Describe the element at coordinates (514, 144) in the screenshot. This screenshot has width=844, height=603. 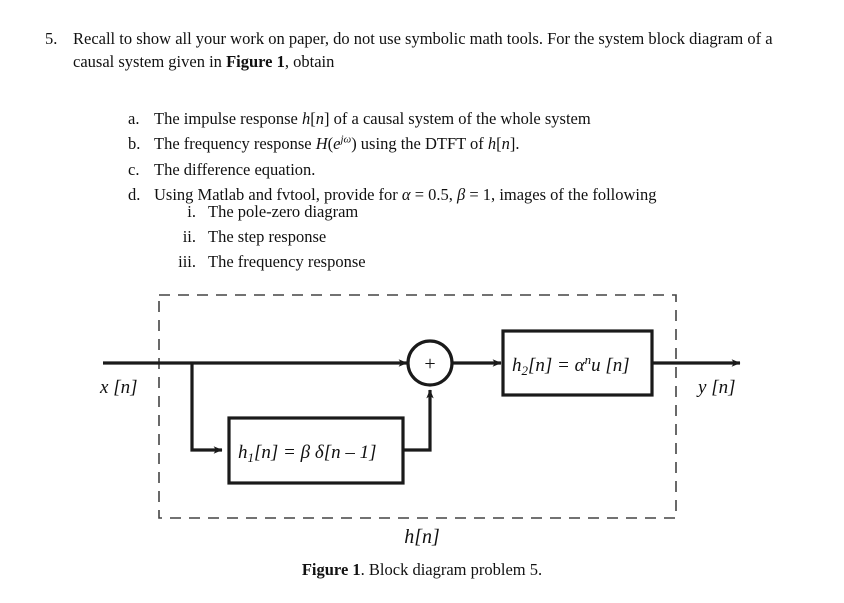
I see `sub-b-after: ].` at that location.